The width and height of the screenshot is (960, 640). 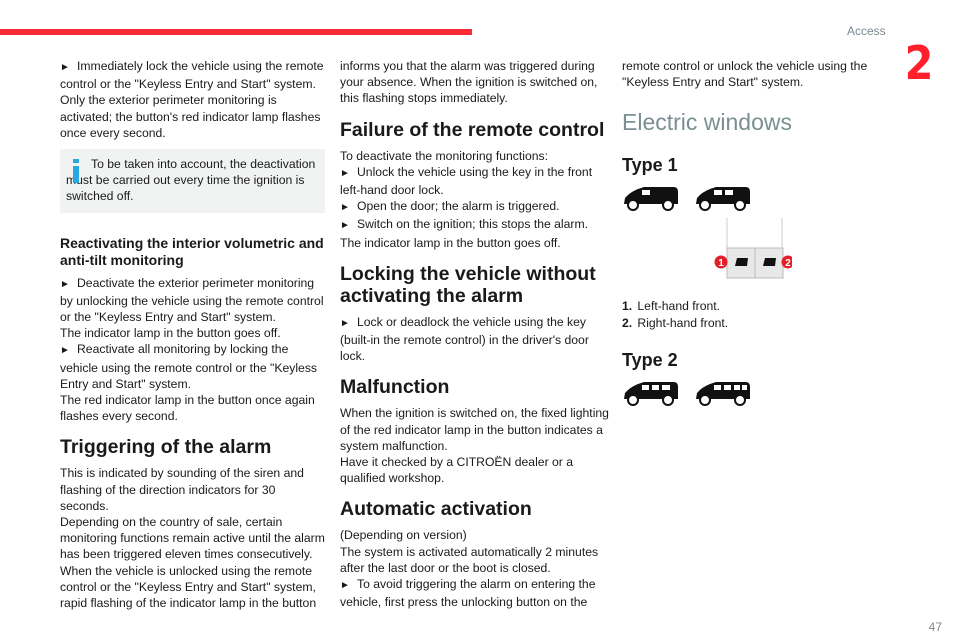 What do you see at coordinates (472, 129) in the screenshot?
I see `heading-failure-remote: Failure of the remote control` at bounding box center [472, 129].